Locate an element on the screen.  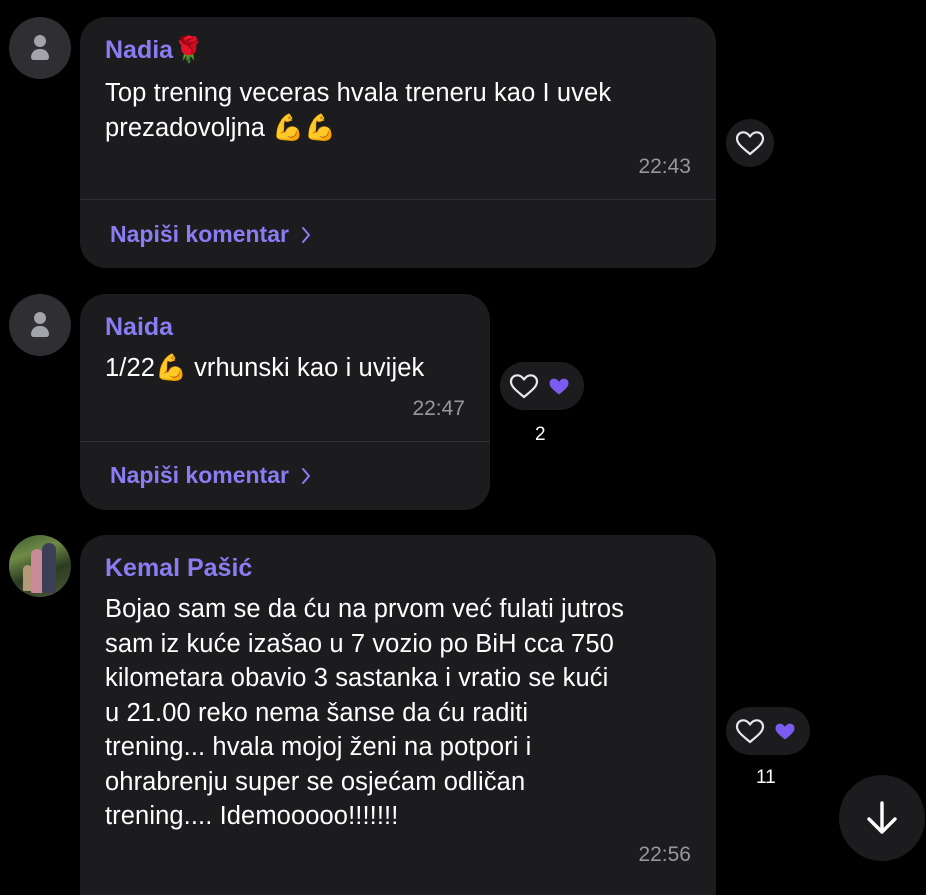
message-time: 22:56 is located at coordinates (664, 854).